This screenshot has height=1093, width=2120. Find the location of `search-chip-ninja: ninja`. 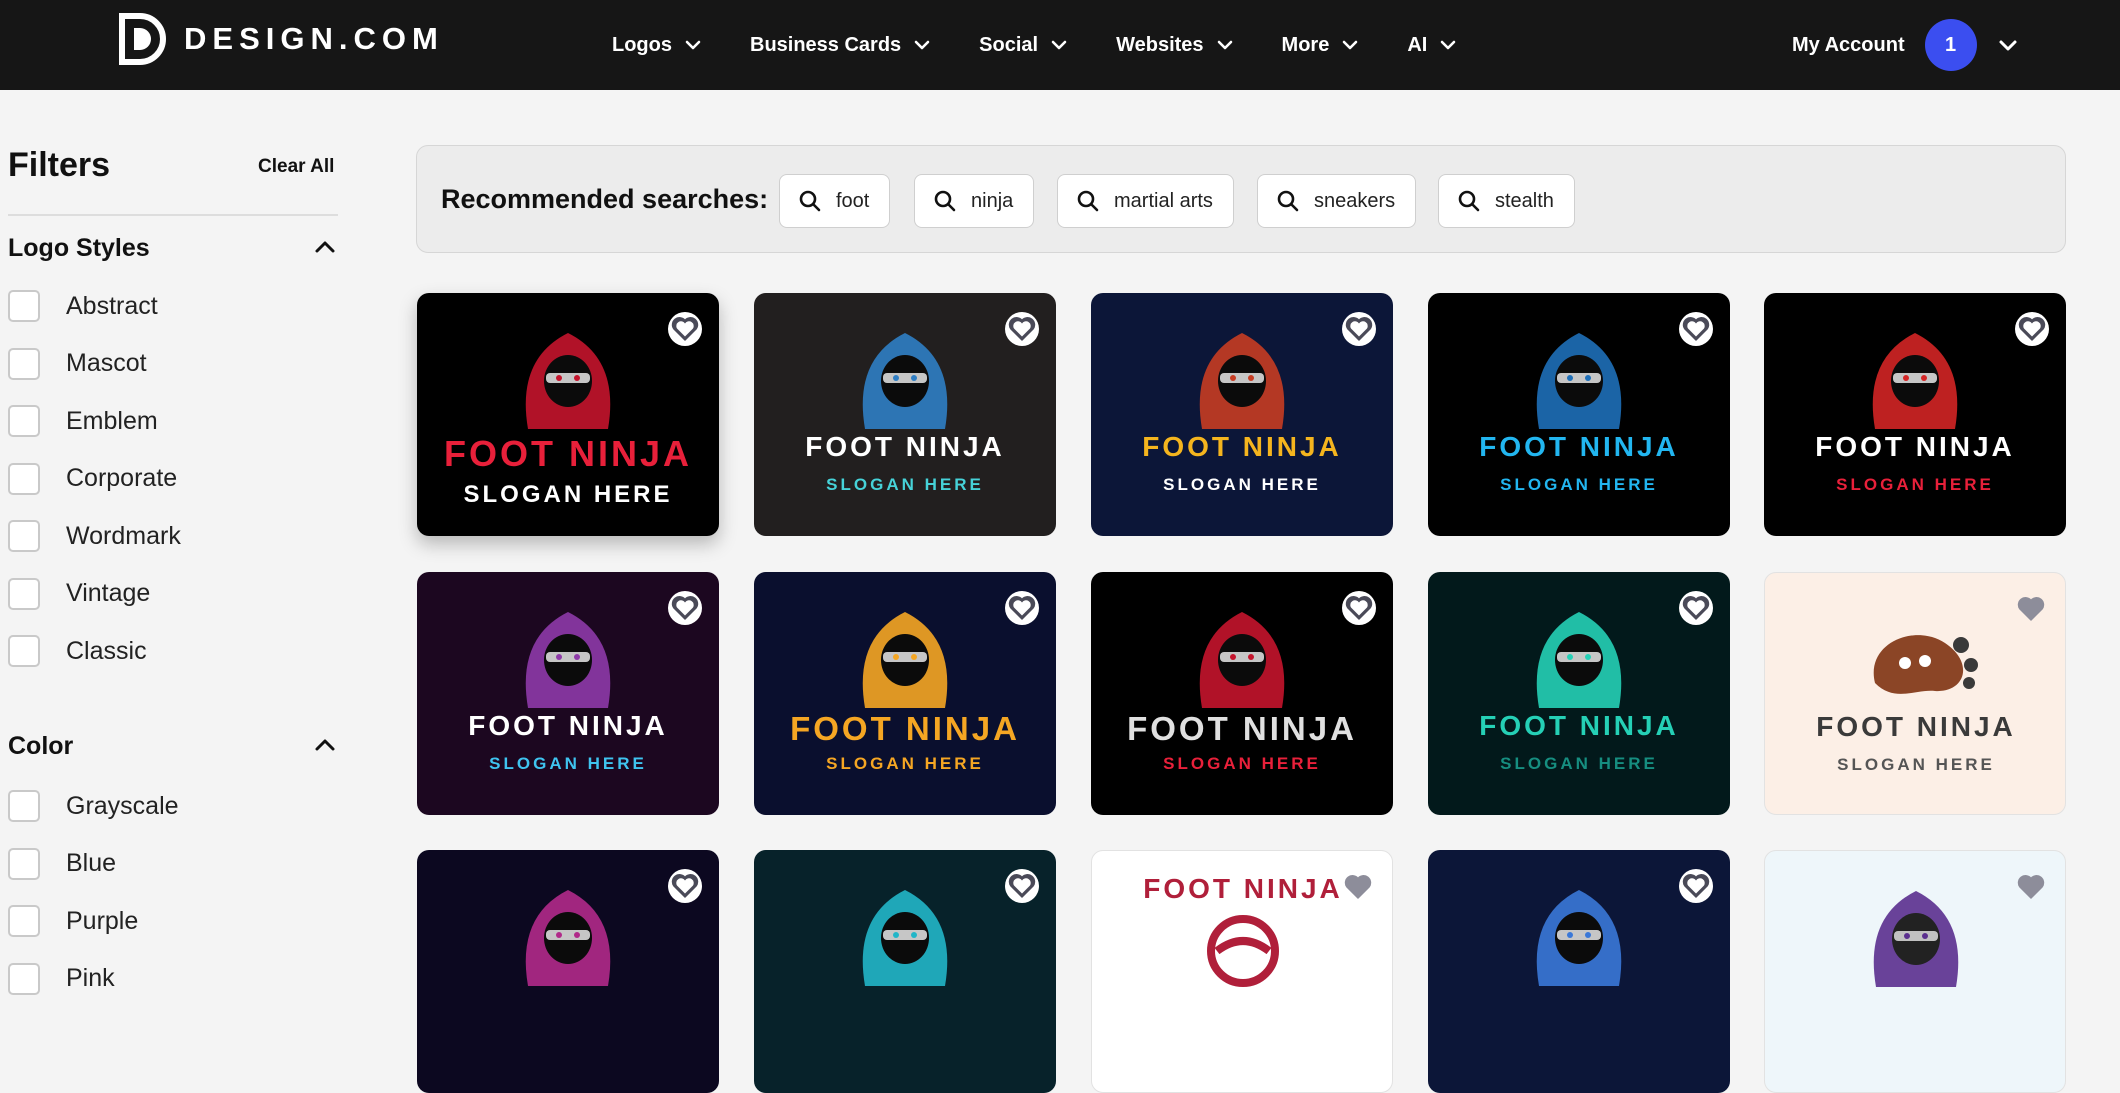

search-chip-ninja: ninja is located at coordinates (974, 201).